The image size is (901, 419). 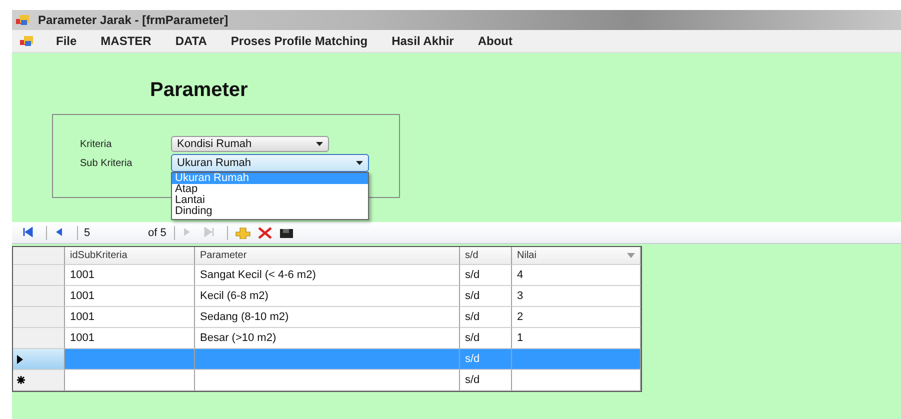 What do you see at coordinates (133, 20) in the screenshot?
I see `window-title: Parameter Jarak - [frmParameter]` at bounding box center [133, 20].